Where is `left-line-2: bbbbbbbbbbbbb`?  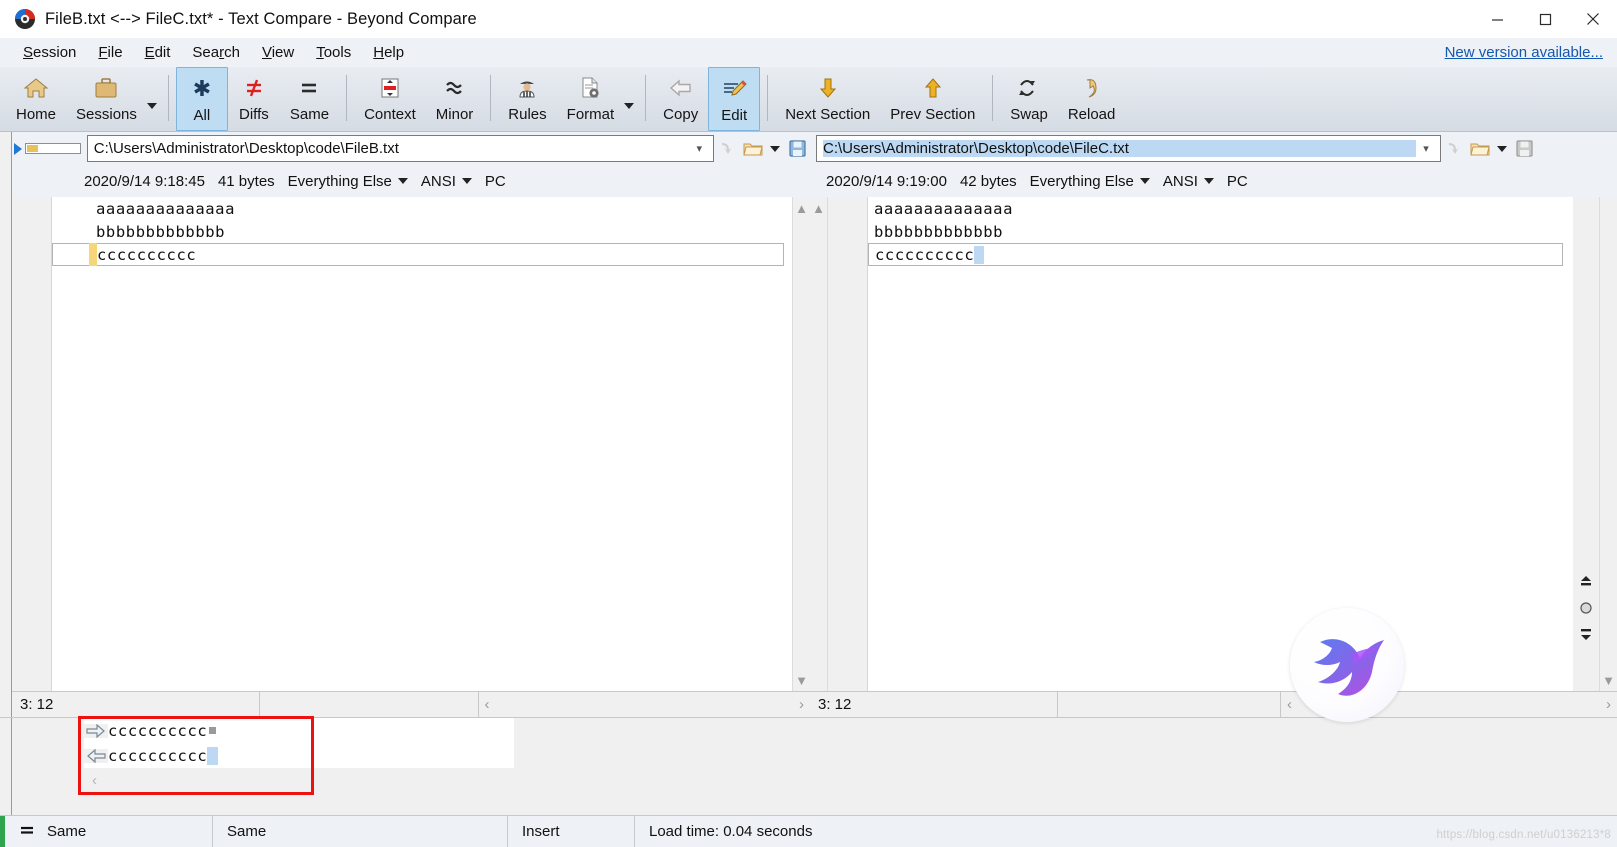 left-line-2: bbbbbbbbbbbbb is located at coordinates (422, 231).